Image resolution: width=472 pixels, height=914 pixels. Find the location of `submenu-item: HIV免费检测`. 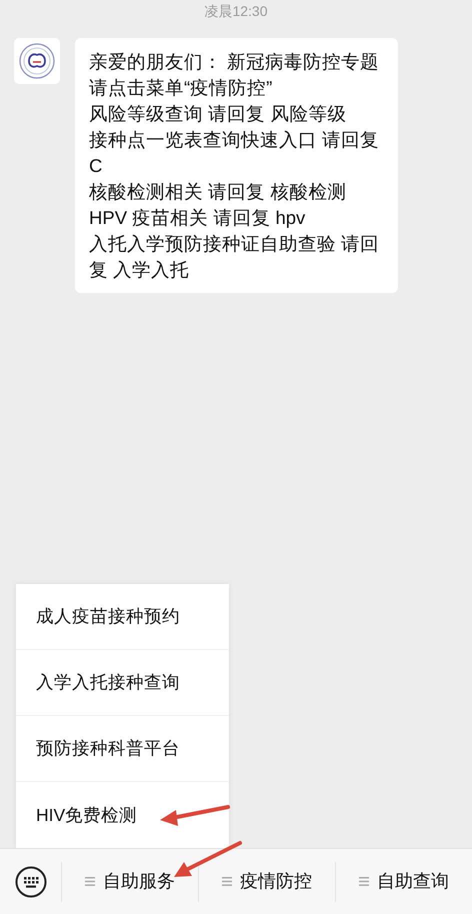

submenu-item: HIV免费检测 is located at coordinates (122, 815).